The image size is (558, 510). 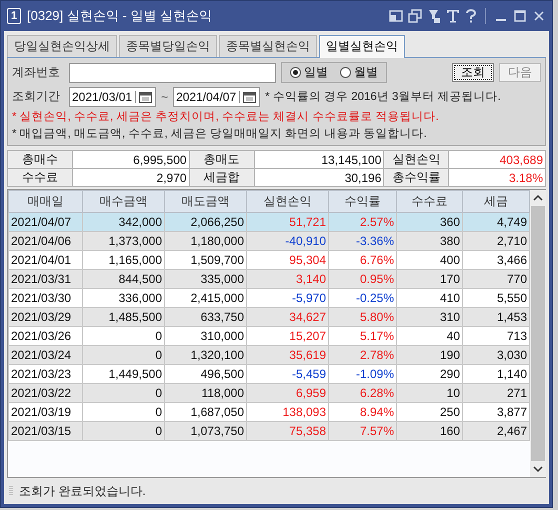 What do you see at coordinates (216, 96) in the screenshot?
I see `end-date-field: 2021/04/07` at bounding box center [216, 96].